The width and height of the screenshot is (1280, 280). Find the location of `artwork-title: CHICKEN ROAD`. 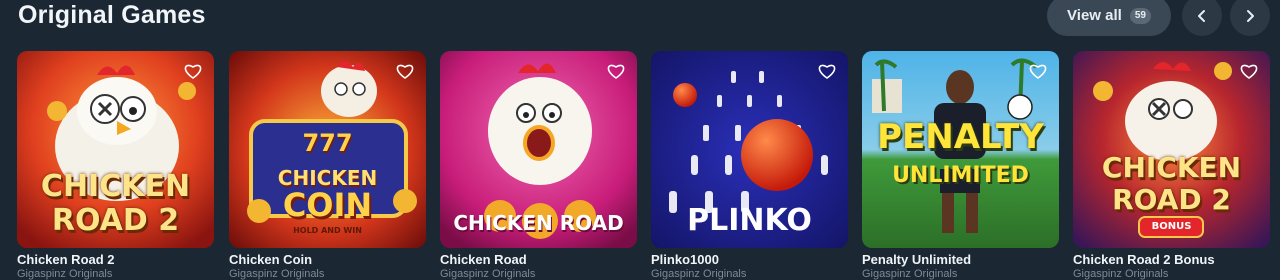

artwork-title: CHICKEN ROAD is located at coordinates (538, 223).